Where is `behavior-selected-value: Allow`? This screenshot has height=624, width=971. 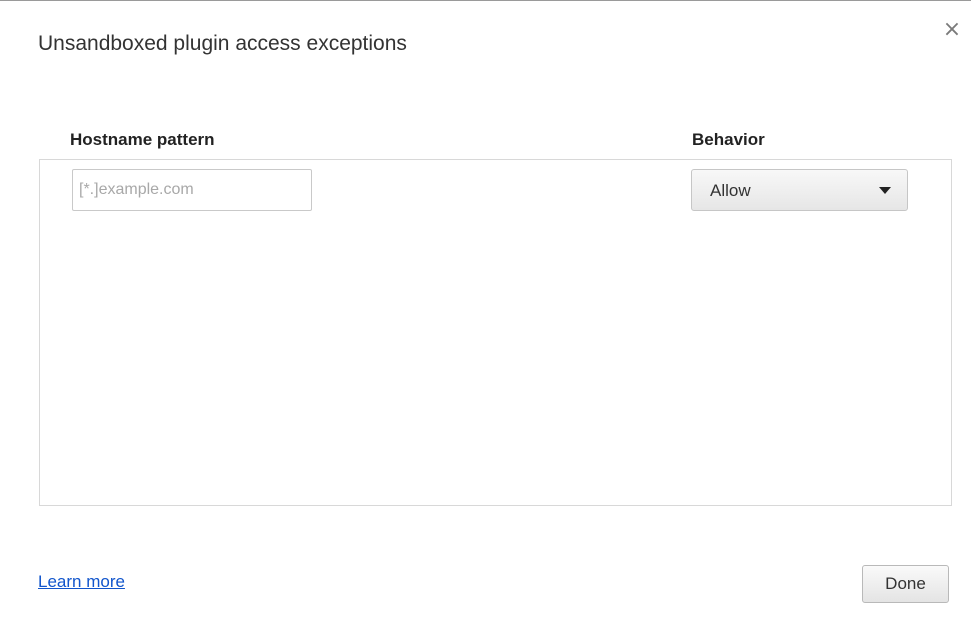 behavior-selected-value: Allow is located at coordinates (730, 190).